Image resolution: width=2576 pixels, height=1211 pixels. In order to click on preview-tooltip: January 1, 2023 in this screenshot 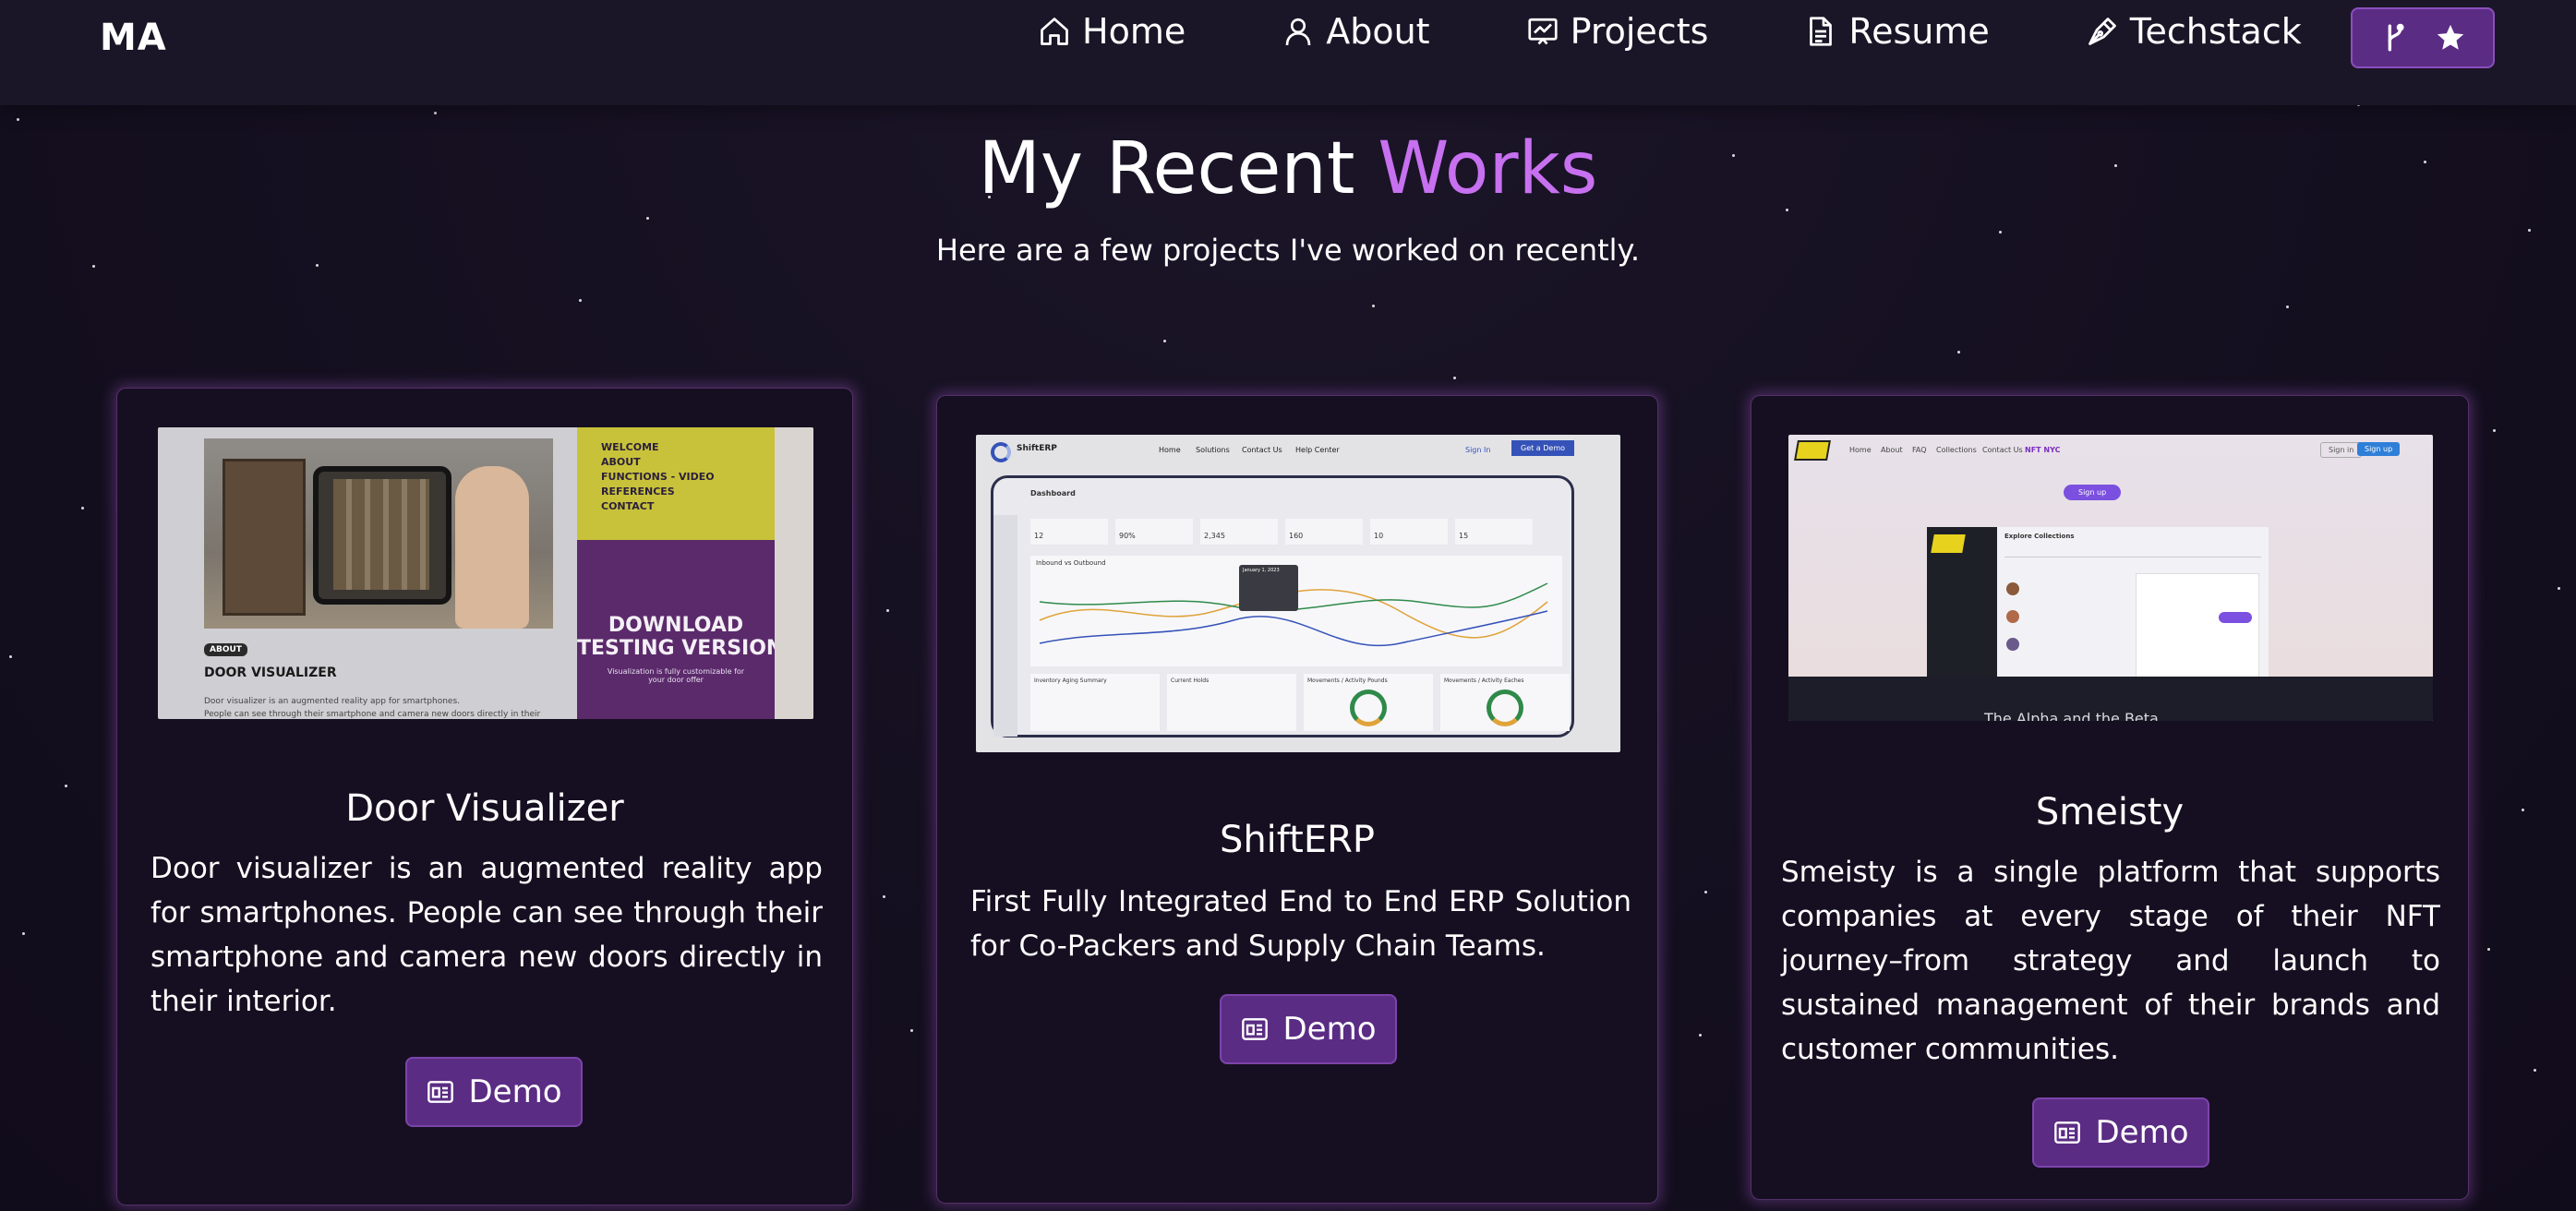, I will do `click(1268, 588)`.